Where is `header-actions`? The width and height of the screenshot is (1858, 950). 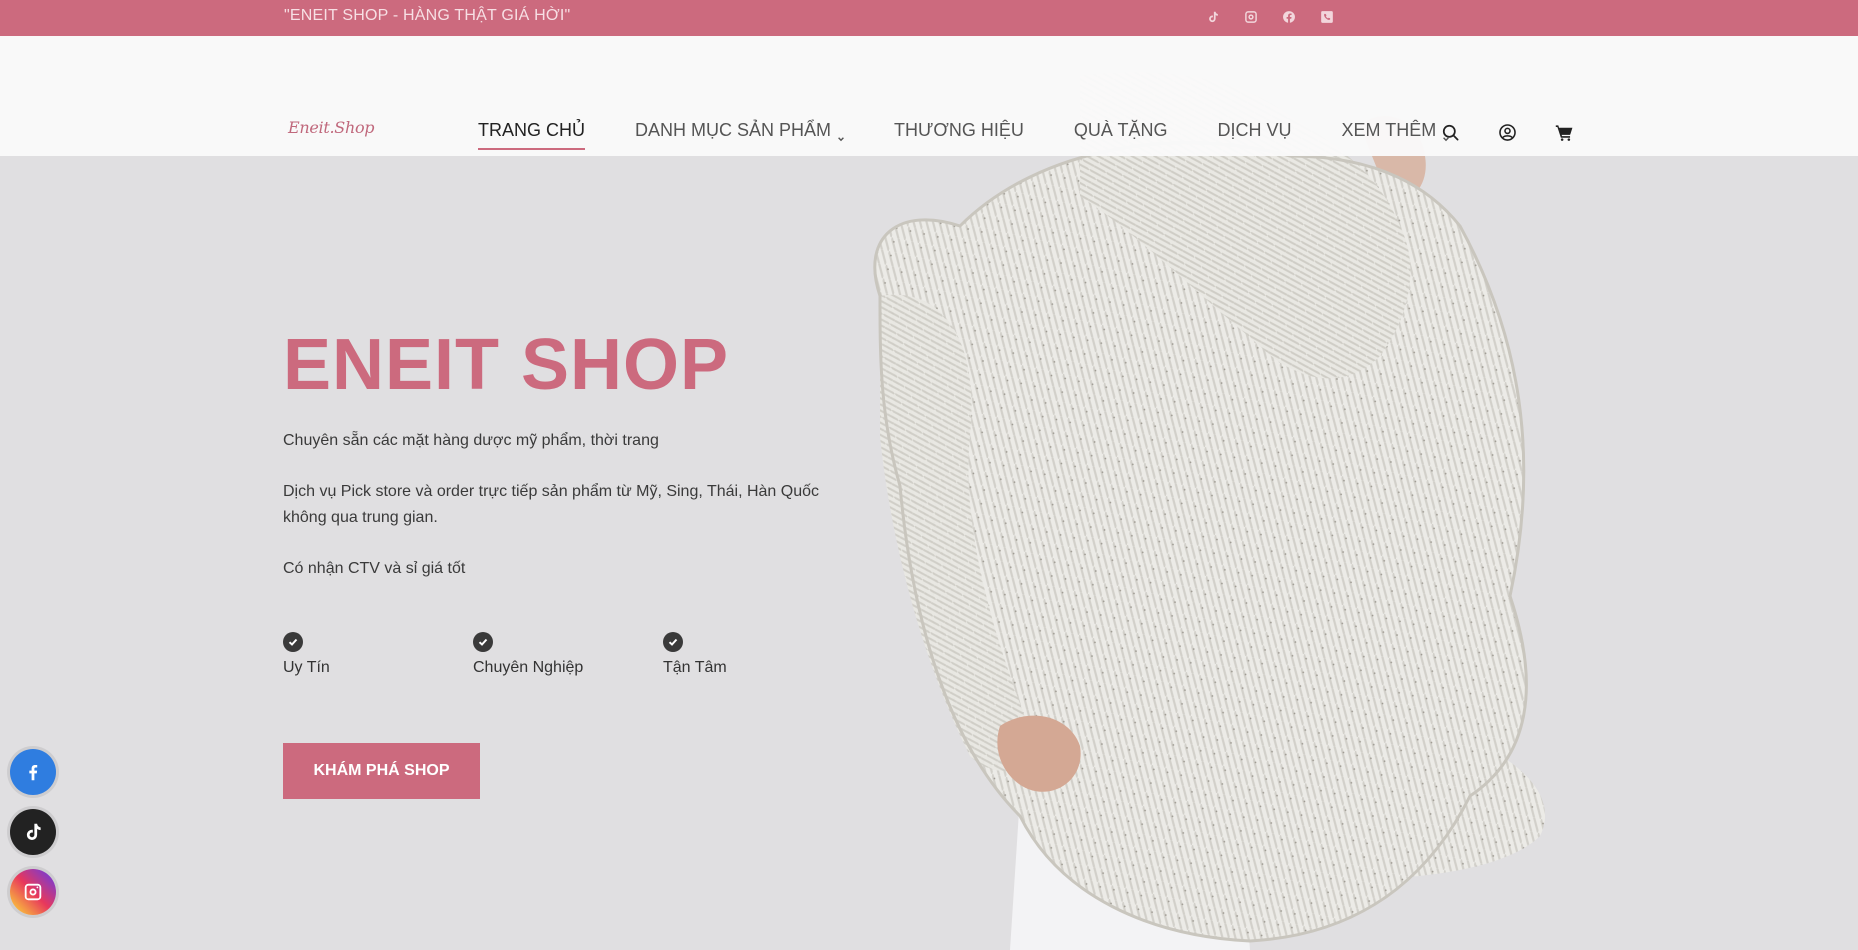 header-actions is located at coordinates (1507, 132).